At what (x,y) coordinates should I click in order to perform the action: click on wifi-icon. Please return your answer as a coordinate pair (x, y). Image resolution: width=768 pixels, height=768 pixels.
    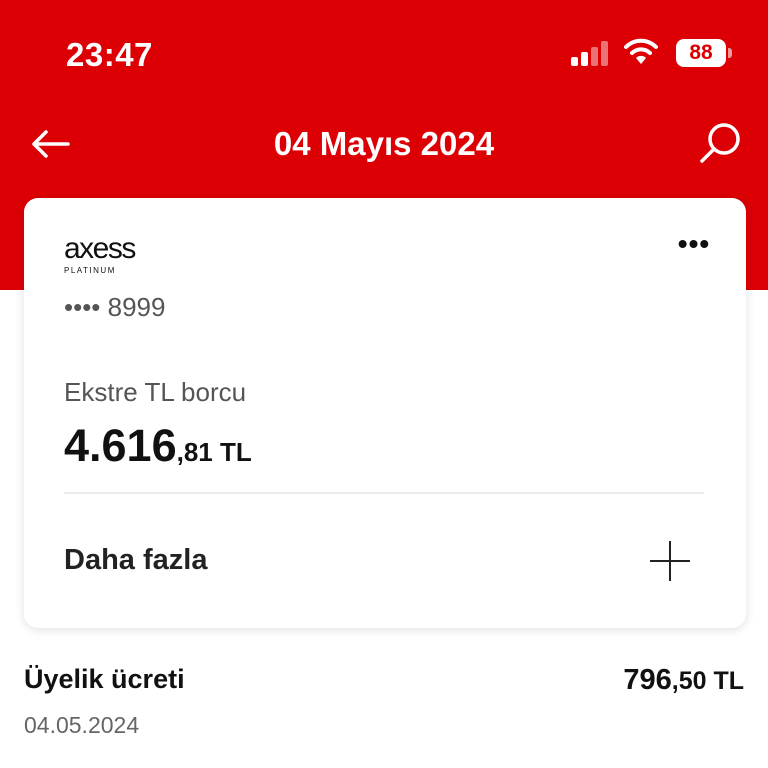
    Looking at the image, I should click on (641, 52).